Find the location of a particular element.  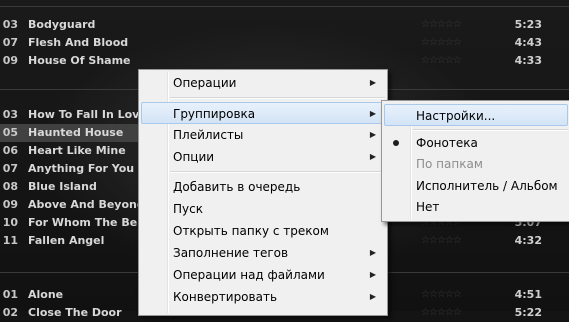

track-duration: 5:23 is located at coordinates (528, 24).